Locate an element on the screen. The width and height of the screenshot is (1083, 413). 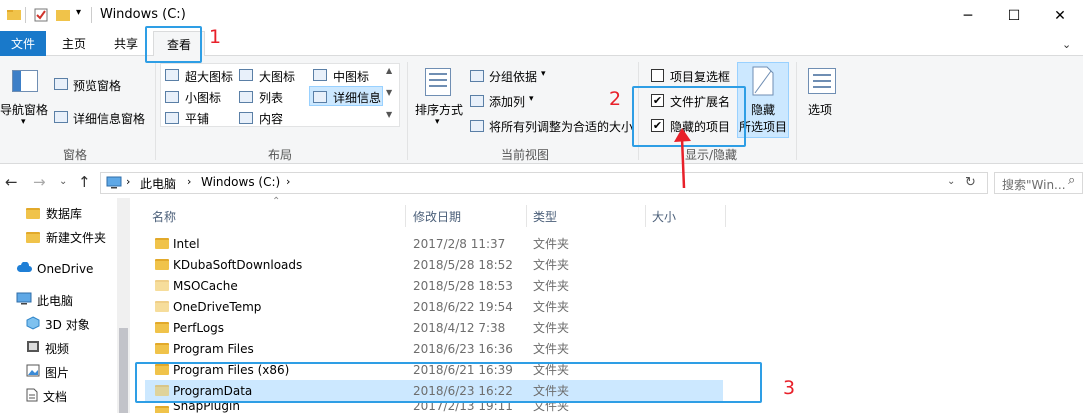
nav-item-3d-objects: 3D 对象 is located at coordinates (58, 324).